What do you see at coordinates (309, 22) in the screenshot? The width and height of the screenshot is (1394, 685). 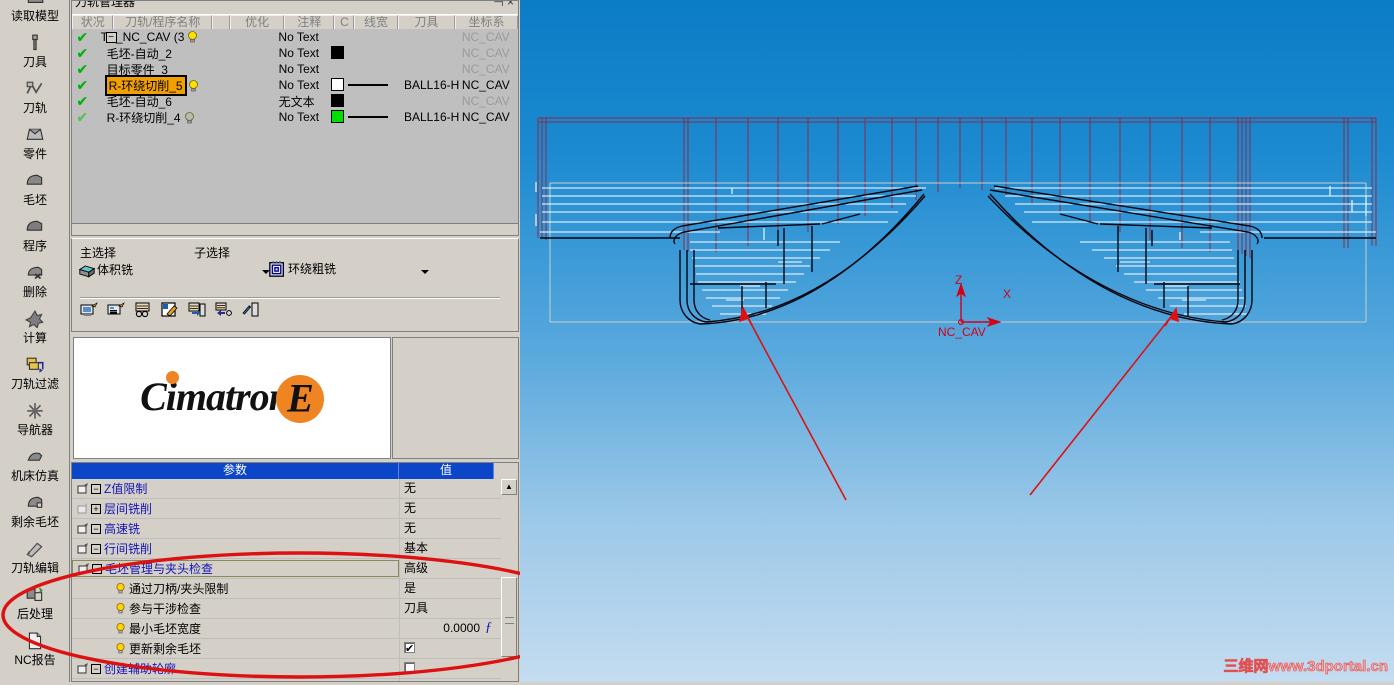 I see `tree-column-header: 注释` at bounding box center [309, 22].